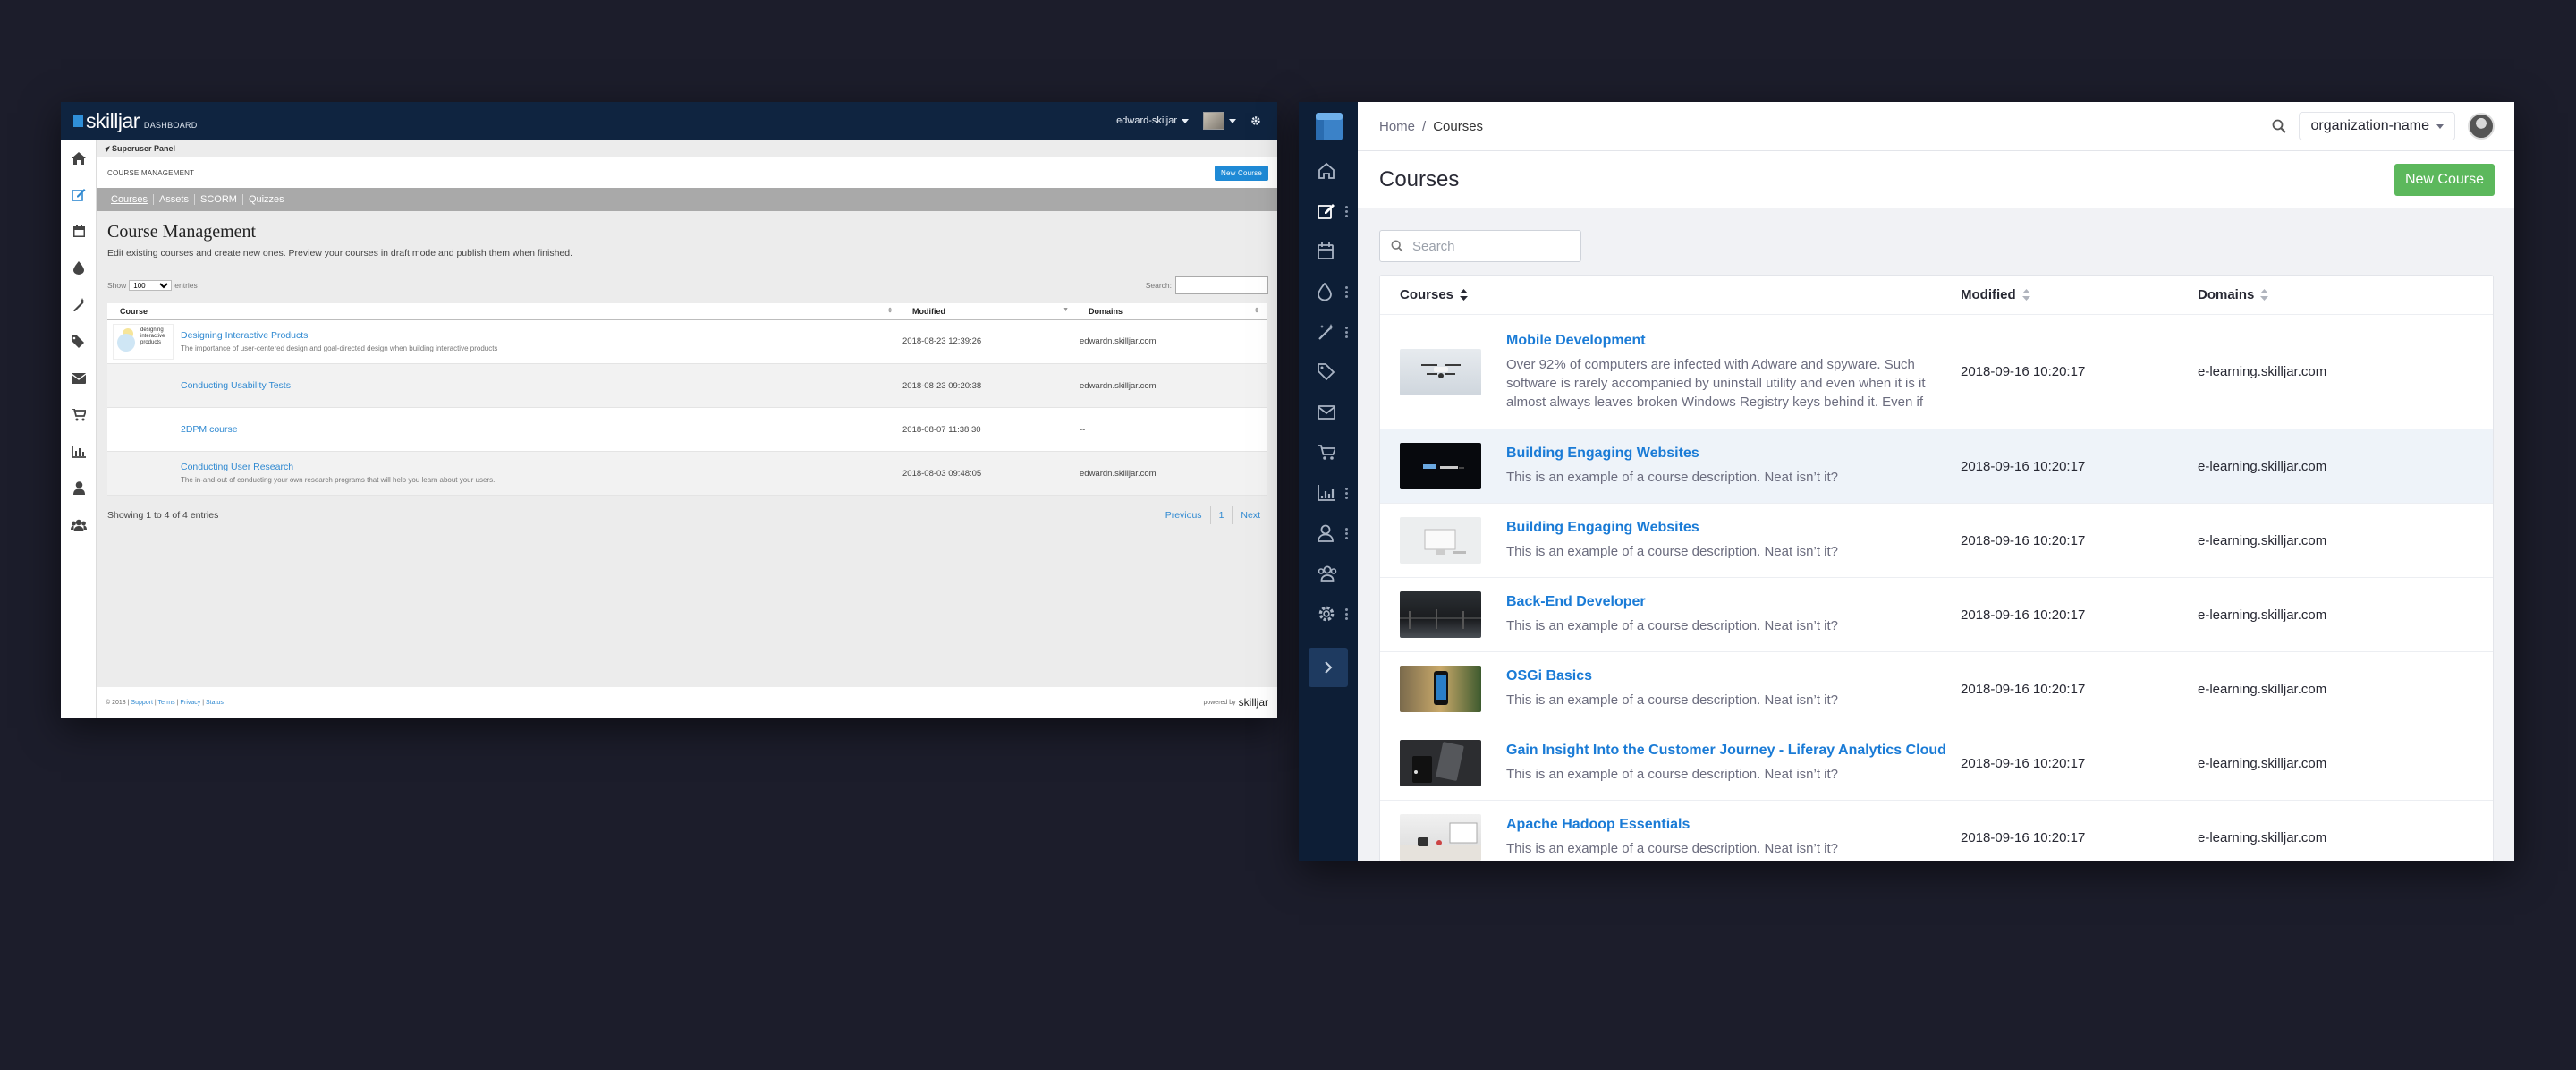 Image resolution: width=2576 pixels, height=1070 pixels. I want to click on table-header: Courses Modified Domains, so click(1936, 295).